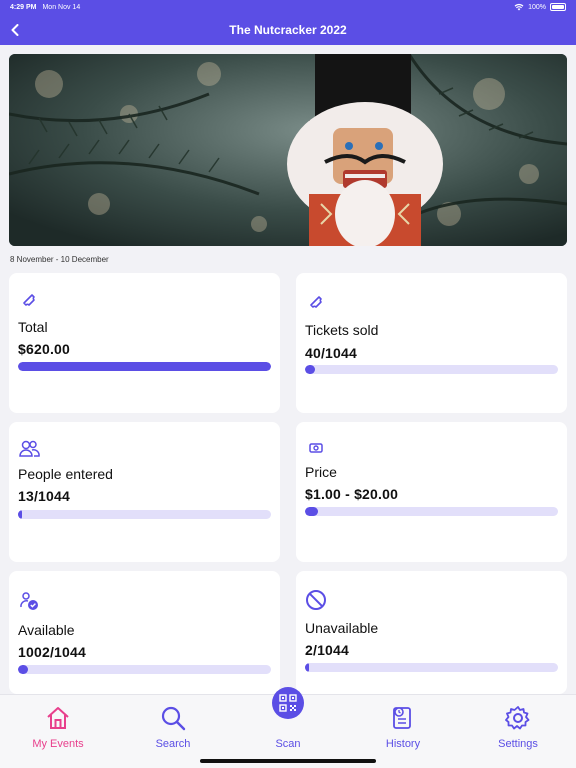 The image size is (576, 768). Describe the element at coordinates (316, 600) in the screenshot. I see `blocked-icon` at that location.